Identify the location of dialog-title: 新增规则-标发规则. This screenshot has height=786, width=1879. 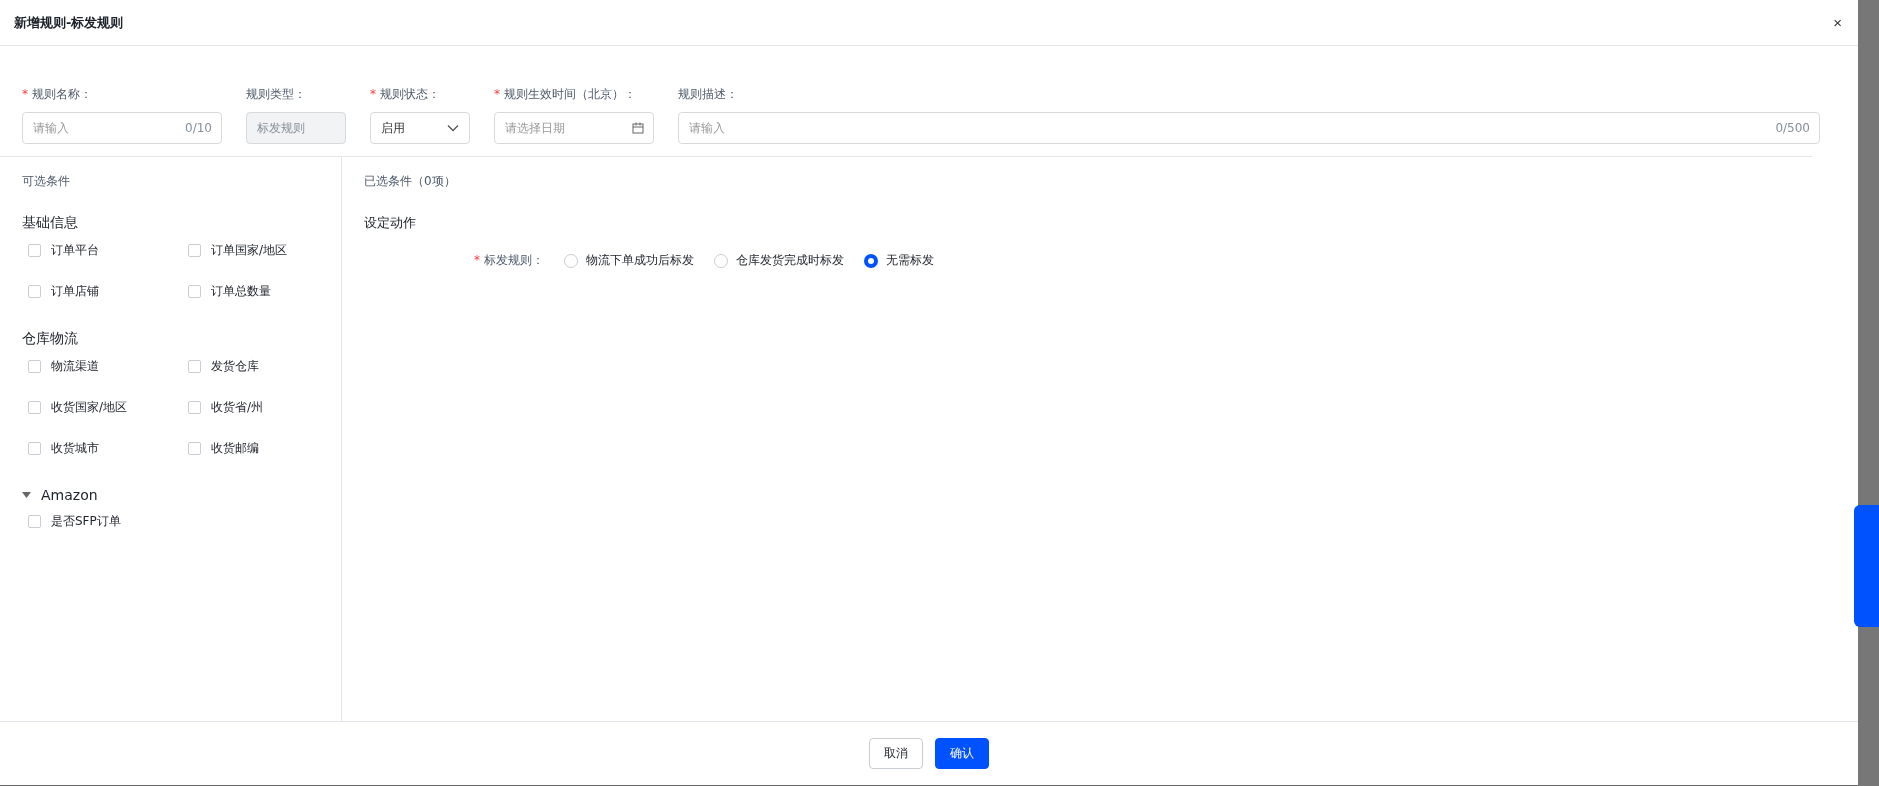
(69, 22).